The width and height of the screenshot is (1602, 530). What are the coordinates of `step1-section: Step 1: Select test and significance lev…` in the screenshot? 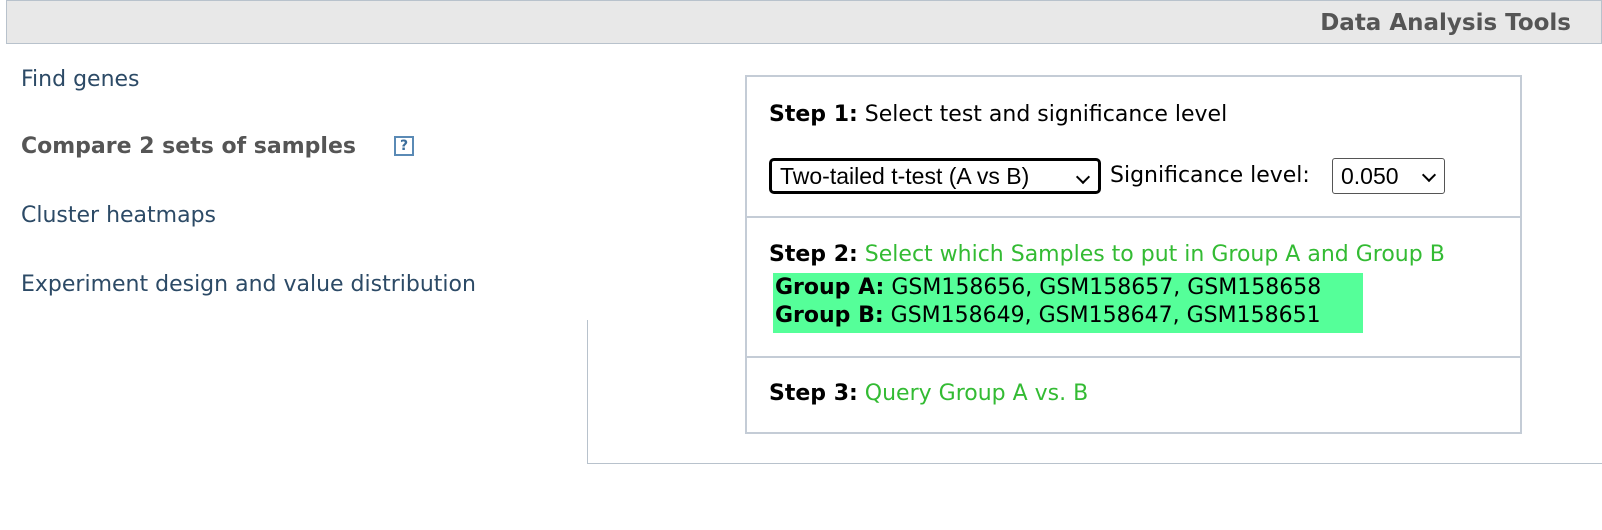 It's located at (1133, 147).